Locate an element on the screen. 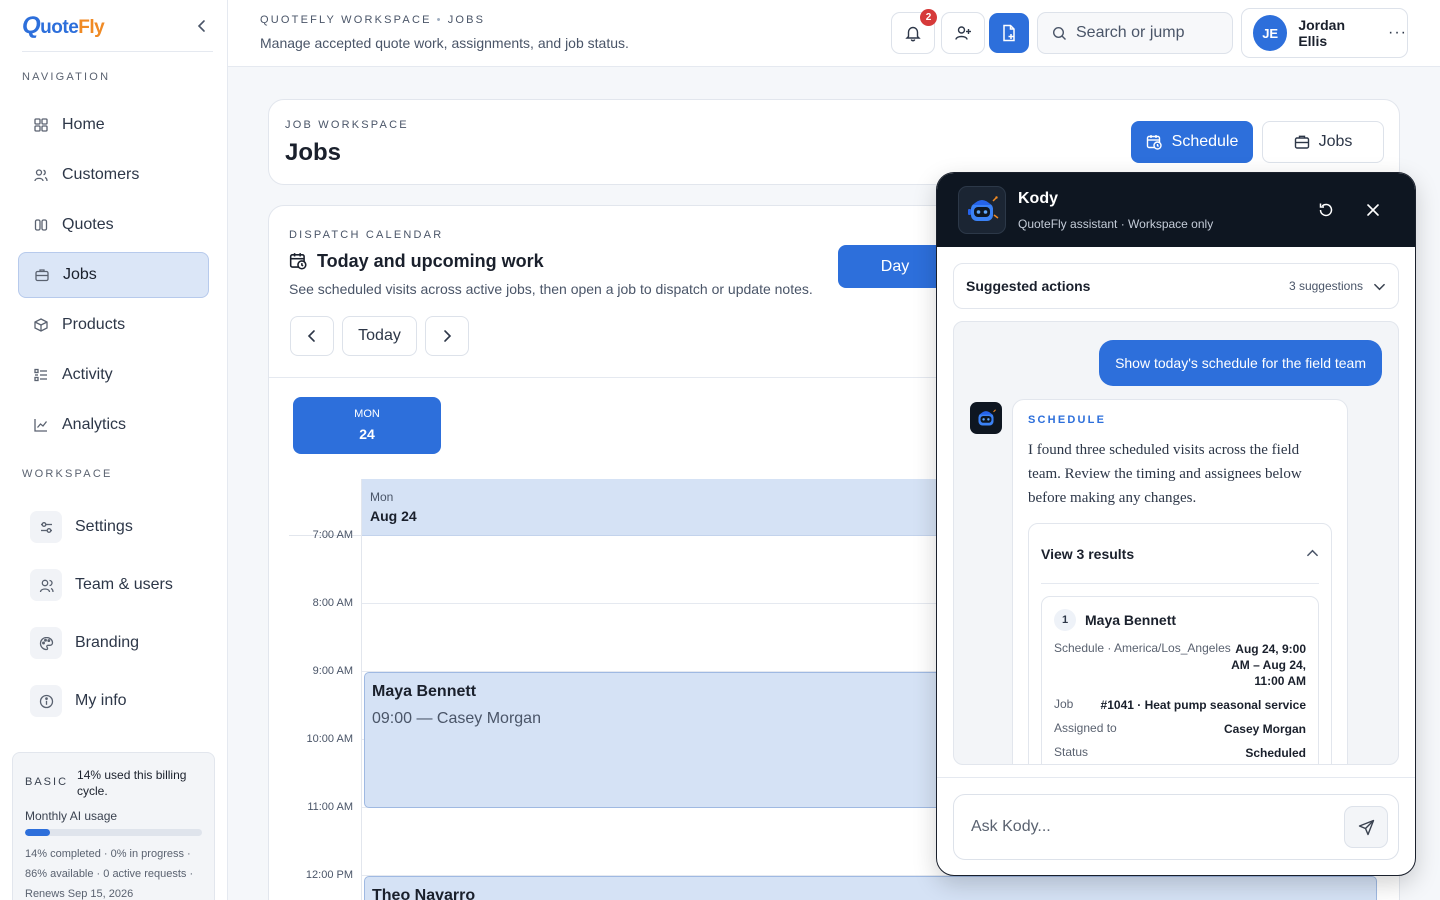 The height and width of the screenshot is (900, 1440). usage-meta-line: 14% completed · 0% in progress · is located at coordinates (108, 854).